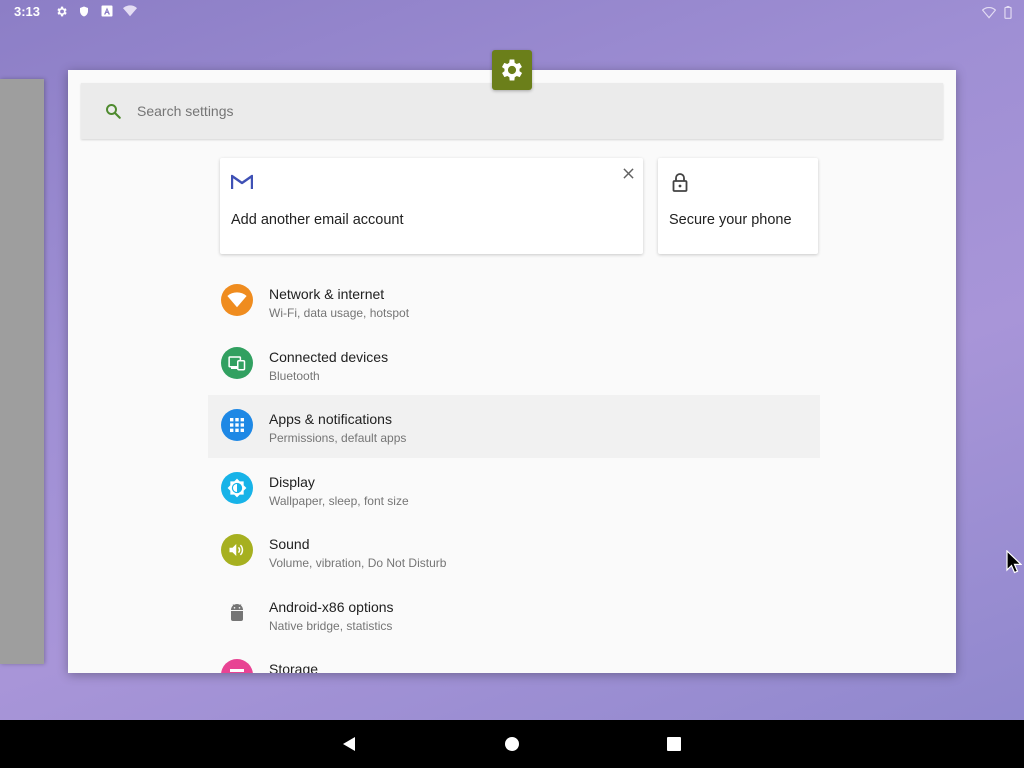 The height and width of the screenshot is (768, 1024). What do you see at coordinates (292, 481) in the screenshot?
I see `settings-item-title: Display` at bounding box center [292, 481].